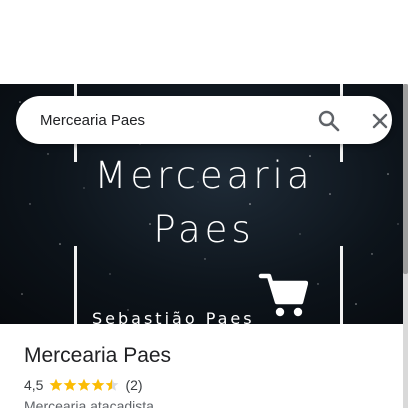  Describe the element at coordinates (380, 121) in the screenshot. I see `close-icon` at that location.